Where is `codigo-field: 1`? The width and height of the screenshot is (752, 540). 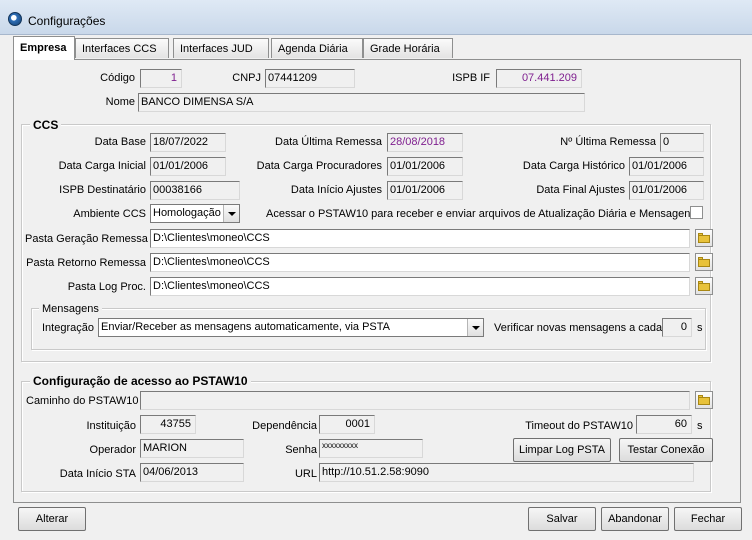
codigo-field: 1 is located at coordinates (161, 78).